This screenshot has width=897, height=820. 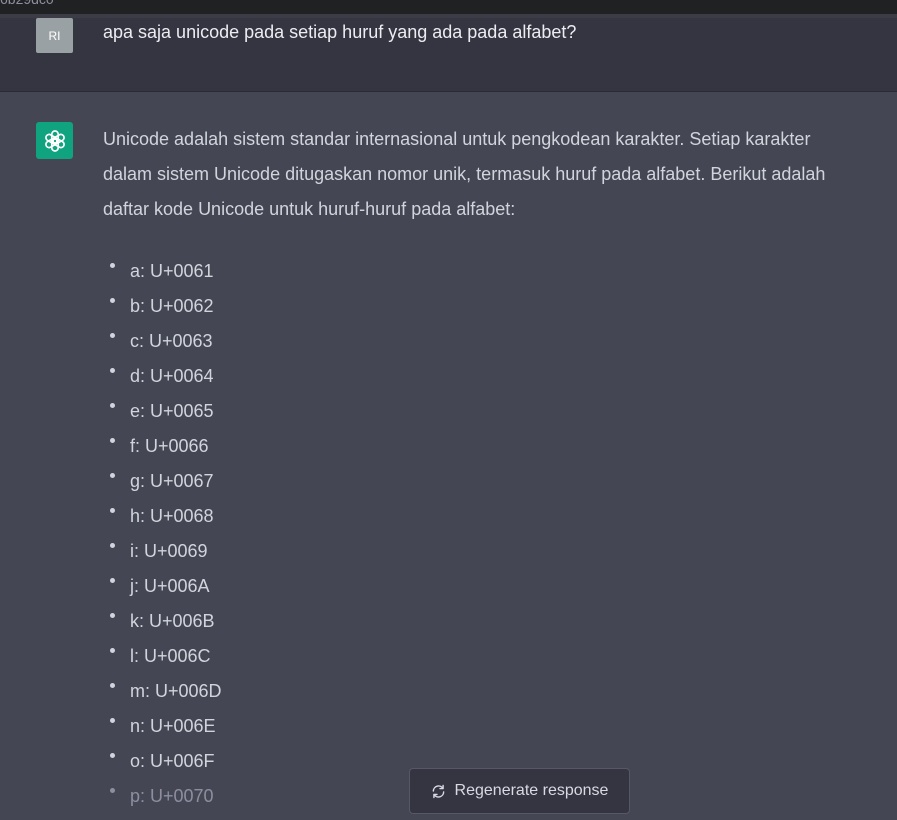 What do you see at coordinates (173, 726) in the screenshot?
I see `list-item-text: n: U+006E` at bounding box center [173, 726].